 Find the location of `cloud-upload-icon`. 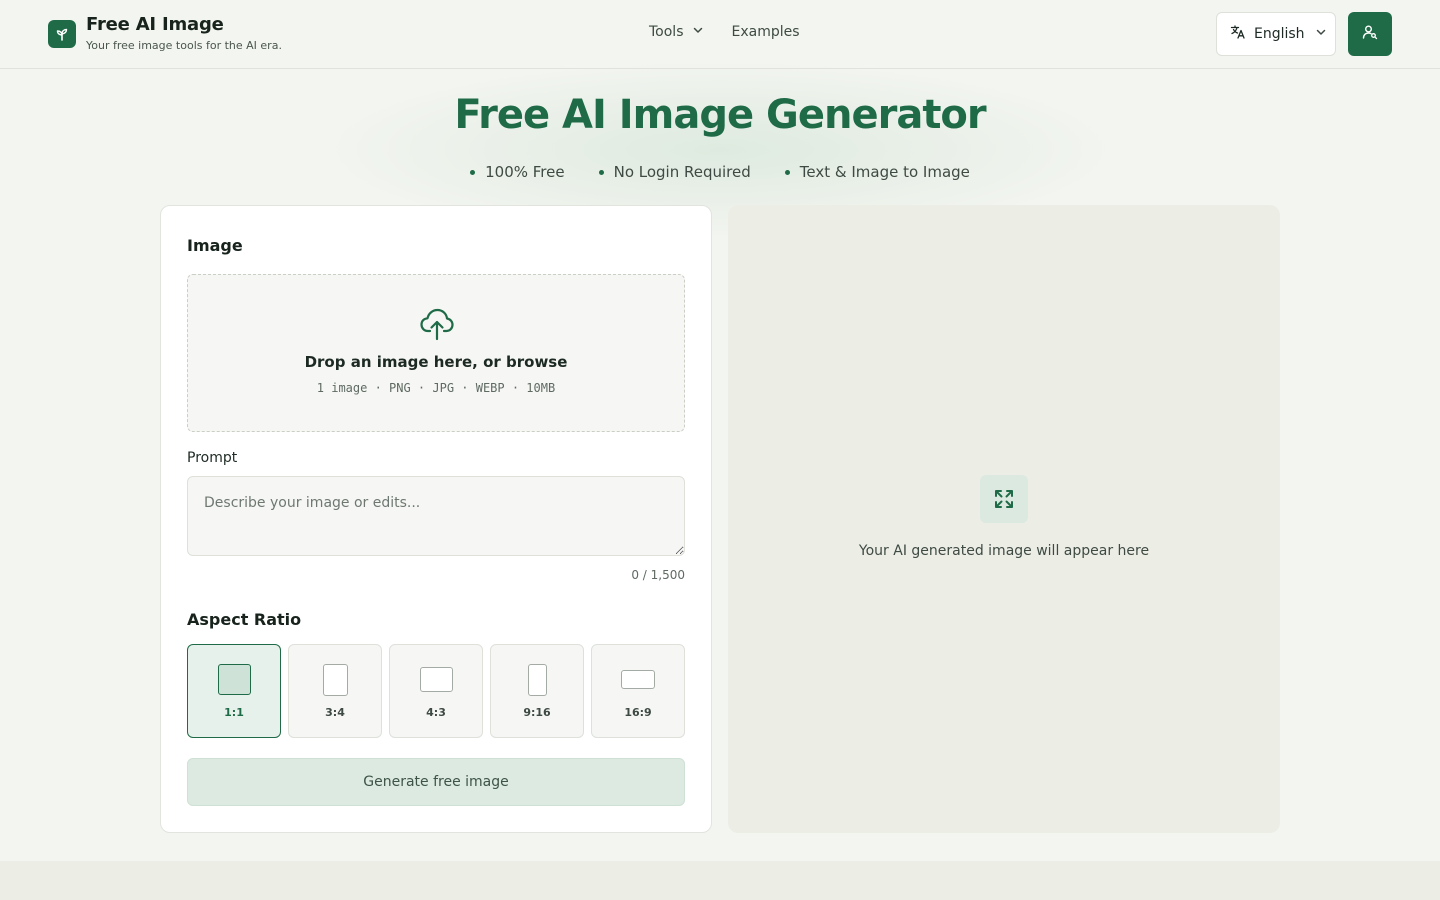

cloud-upload-icon is located at coordinates (437, 326).